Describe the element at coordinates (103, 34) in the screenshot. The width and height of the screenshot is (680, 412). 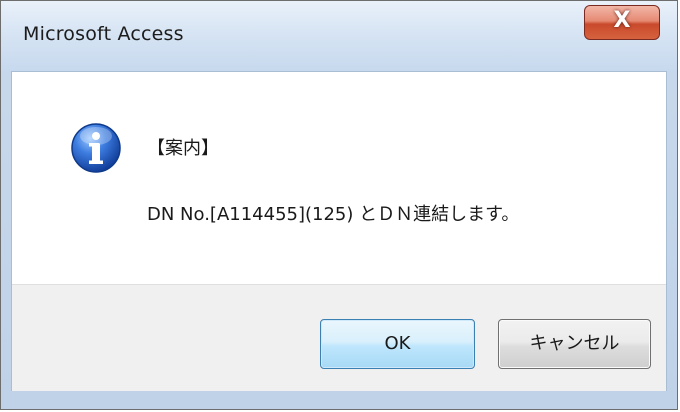
I see `window-title: Microsoft Access` at that location.